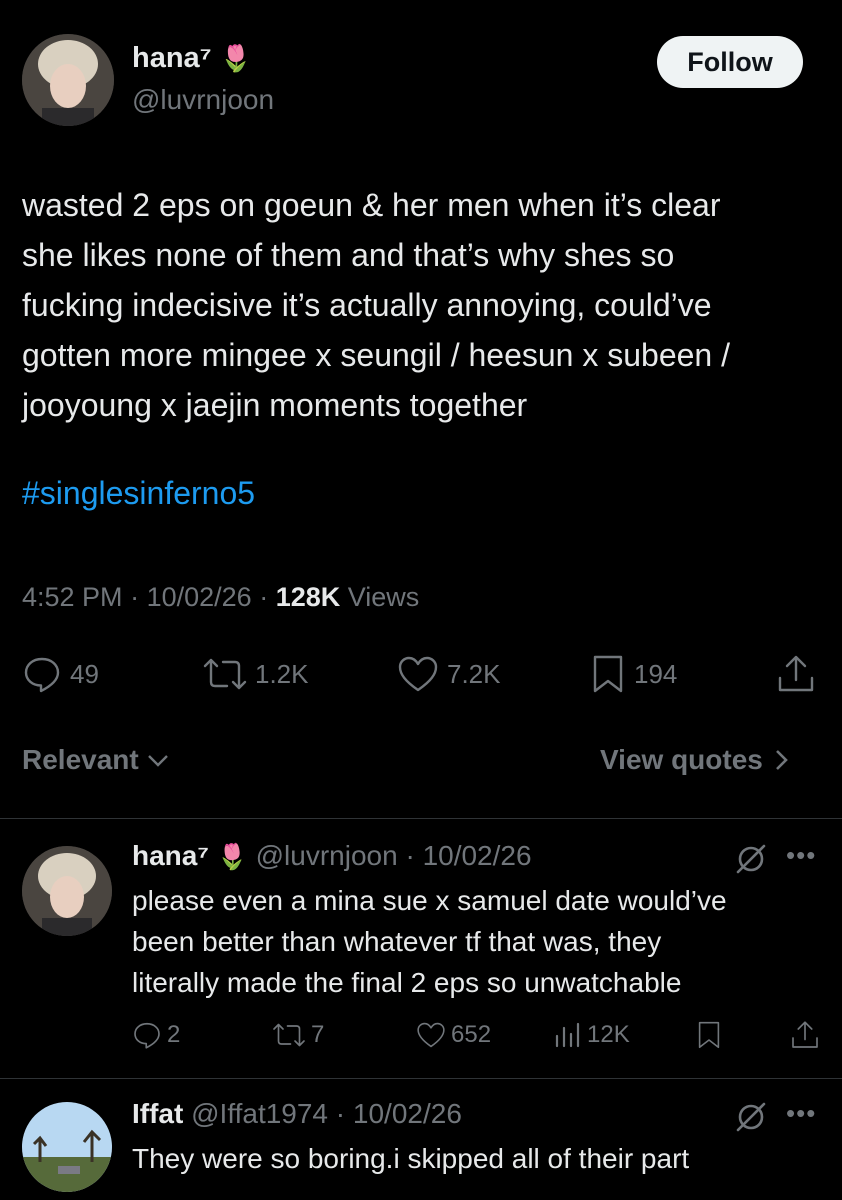 The width and height of the screenshot is (842, 1200). Describe the element at coordinates (471, 1034) in the screenshot. I see `like-count: 652` at that location.